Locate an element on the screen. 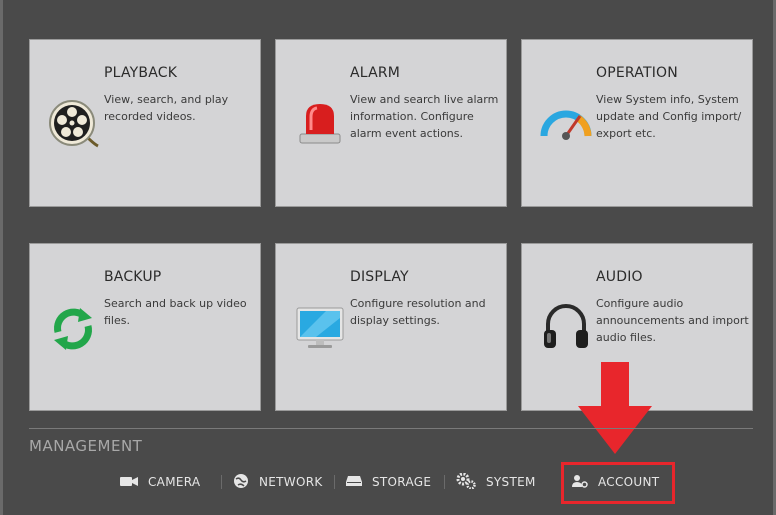 The height and width of the screenshot is (515, 776). nav-network: NETWORK is located at coordinates (278, 482).